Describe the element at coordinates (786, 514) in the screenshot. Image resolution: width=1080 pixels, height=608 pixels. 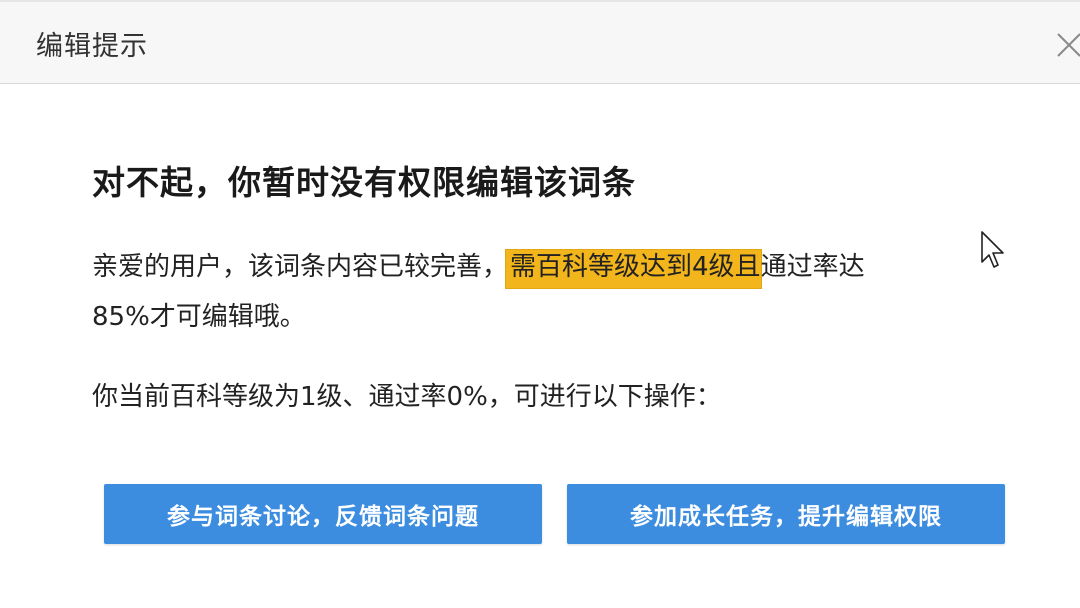
I see `growth-task-button: 参加成长任务，提升编辑权限` at that location.